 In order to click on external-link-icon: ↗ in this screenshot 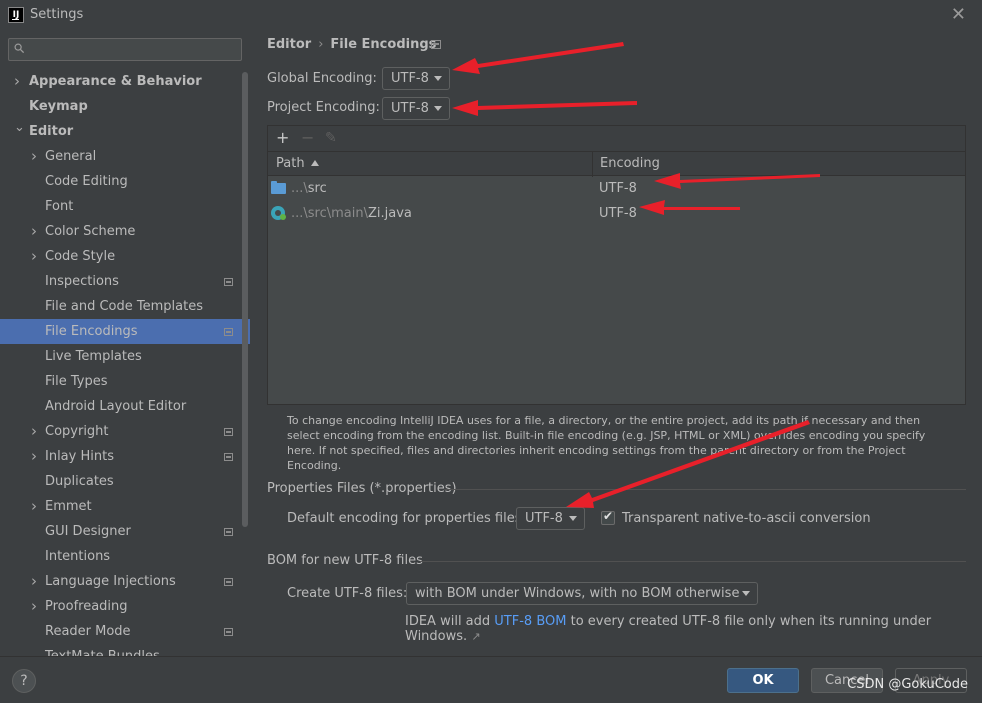, I will do `click(475, 636)`.